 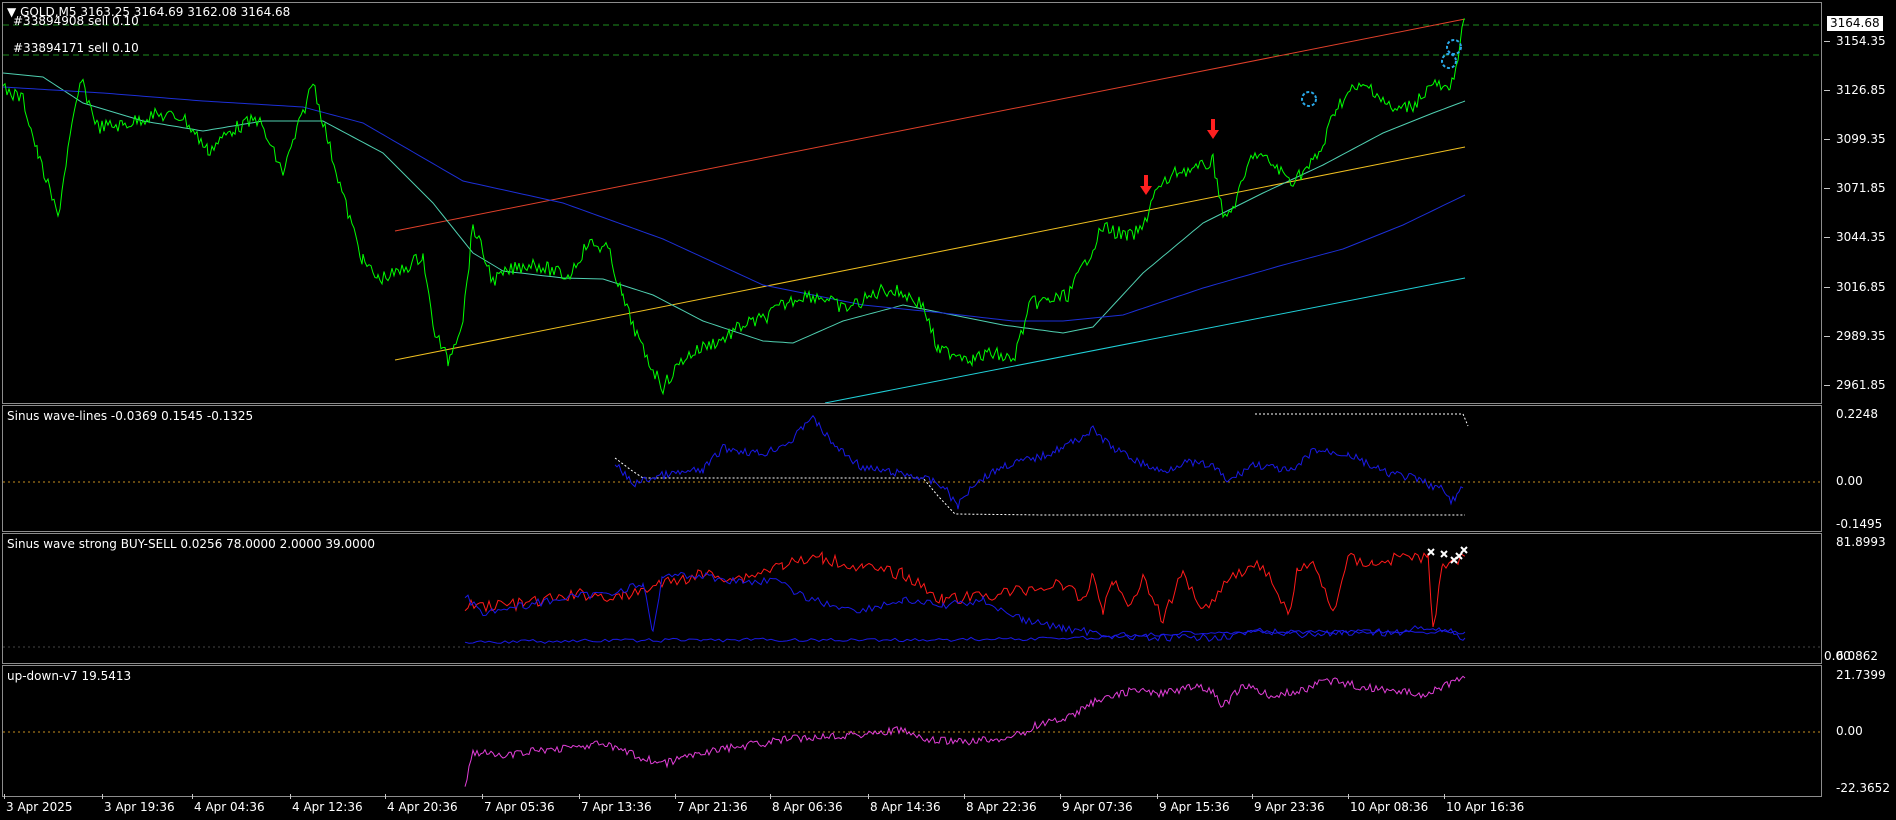 I want to click on buy-strength-line, so click(x=965, y=606).